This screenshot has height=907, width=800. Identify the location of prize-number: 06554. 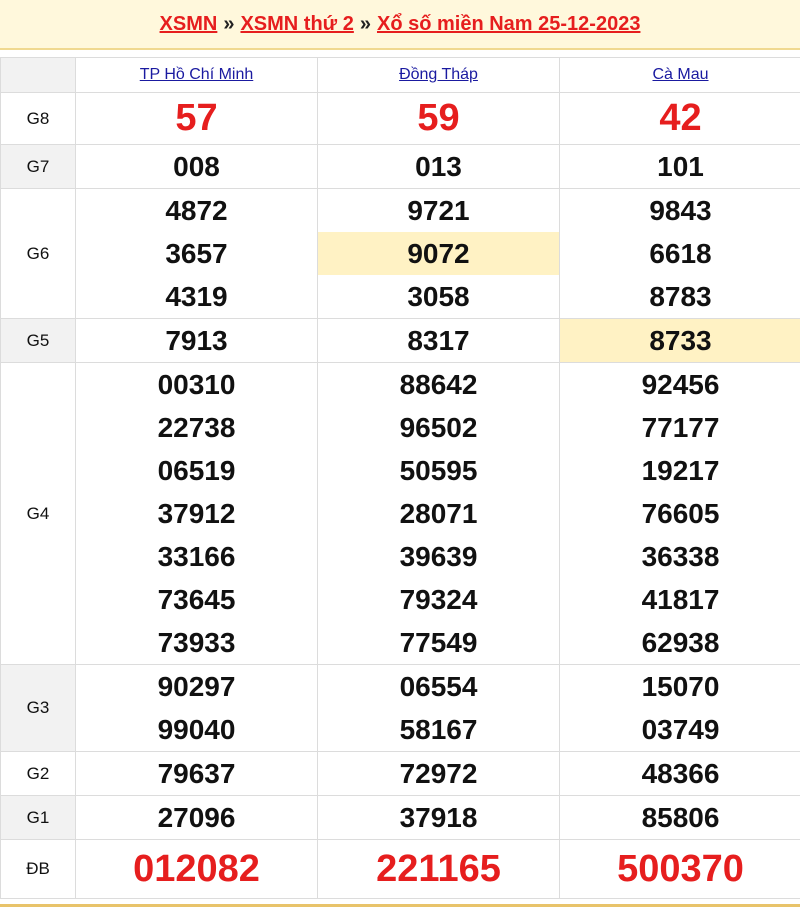
(438, 686).